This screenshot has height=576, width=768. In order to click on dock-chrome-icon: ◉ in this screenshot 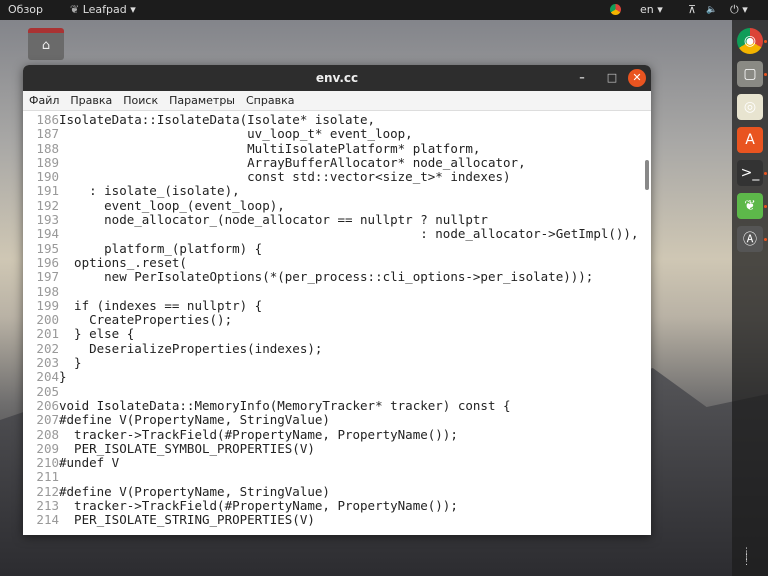, I will do `click(750, 41)`.